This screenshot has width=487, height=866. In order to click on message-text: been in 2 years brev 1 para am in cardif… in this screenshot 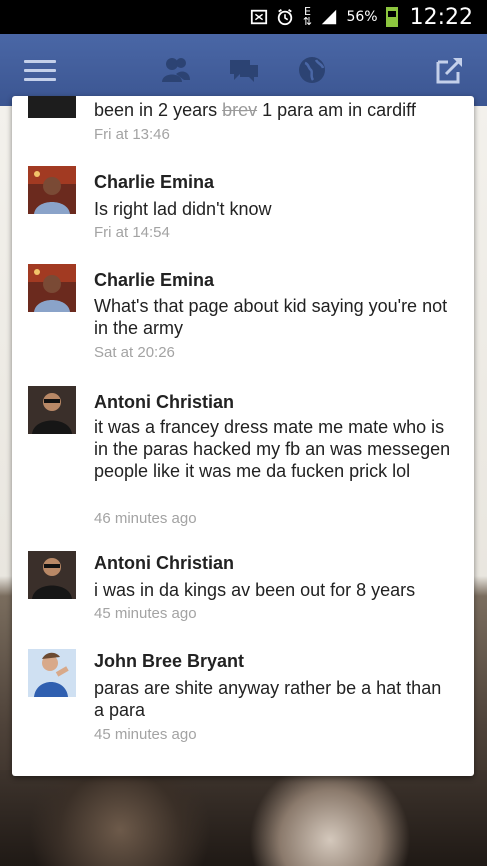, I will do `click(255, 110)`.